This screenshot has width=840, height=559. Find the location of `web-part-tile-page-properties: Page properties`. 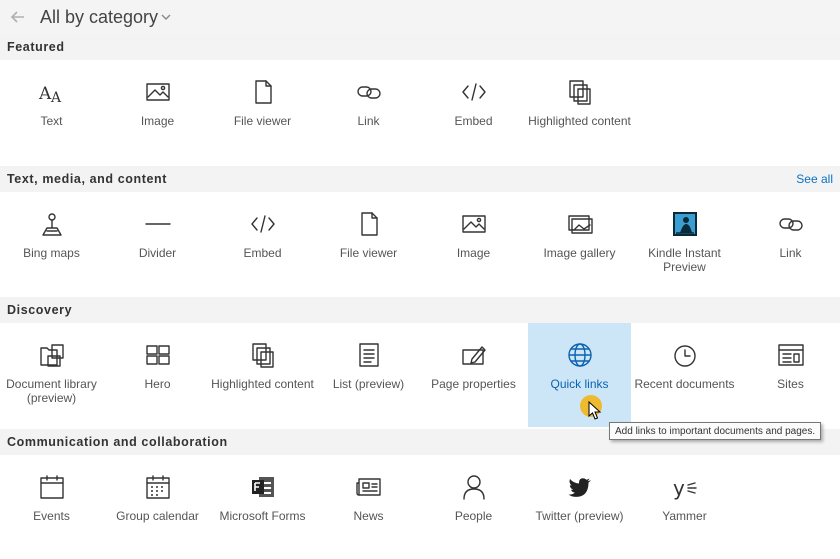

web-part-tile-page-properties: Page properties is located at coordinates (473, 375).